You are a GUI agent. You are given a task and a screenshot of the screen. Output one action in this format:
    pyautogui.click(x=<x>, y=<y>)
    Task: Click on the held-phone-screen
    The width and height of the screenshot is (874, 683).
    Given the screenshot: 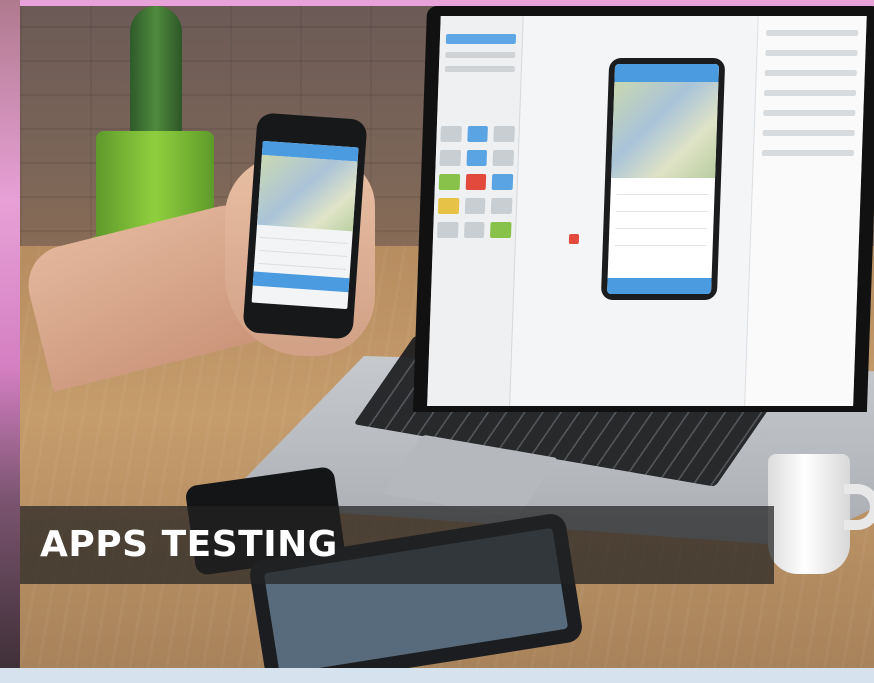 What is the action you would take?
    pyautogui.click(x=305, y=225)
    